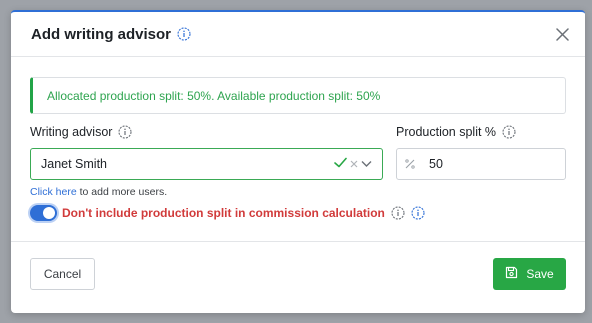 The height and width of the screenshot is (323, 592). Describe the element at coordinates (49, 213) in the screenshot. I see `toggle-knob` at that location.